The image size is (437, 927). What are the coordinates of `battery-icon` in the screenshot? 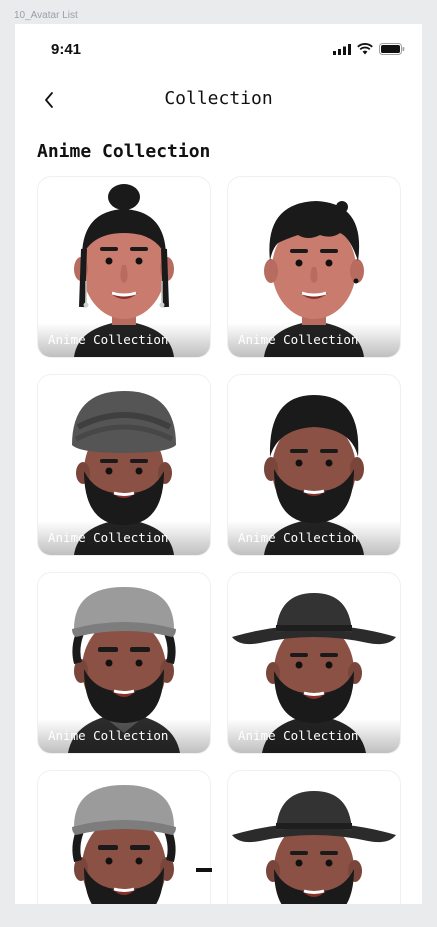 It's located at (392, 49).